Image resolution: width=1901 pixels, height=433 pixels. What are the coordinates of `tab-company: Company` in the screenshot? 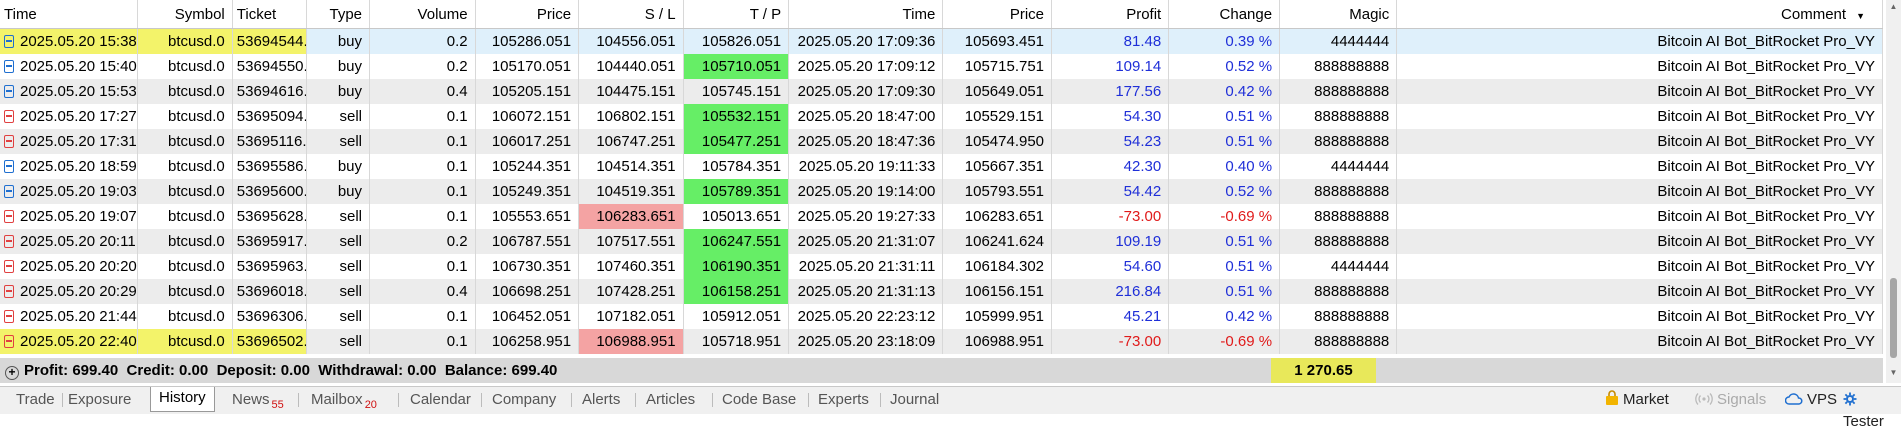 It's located at (524, 400).